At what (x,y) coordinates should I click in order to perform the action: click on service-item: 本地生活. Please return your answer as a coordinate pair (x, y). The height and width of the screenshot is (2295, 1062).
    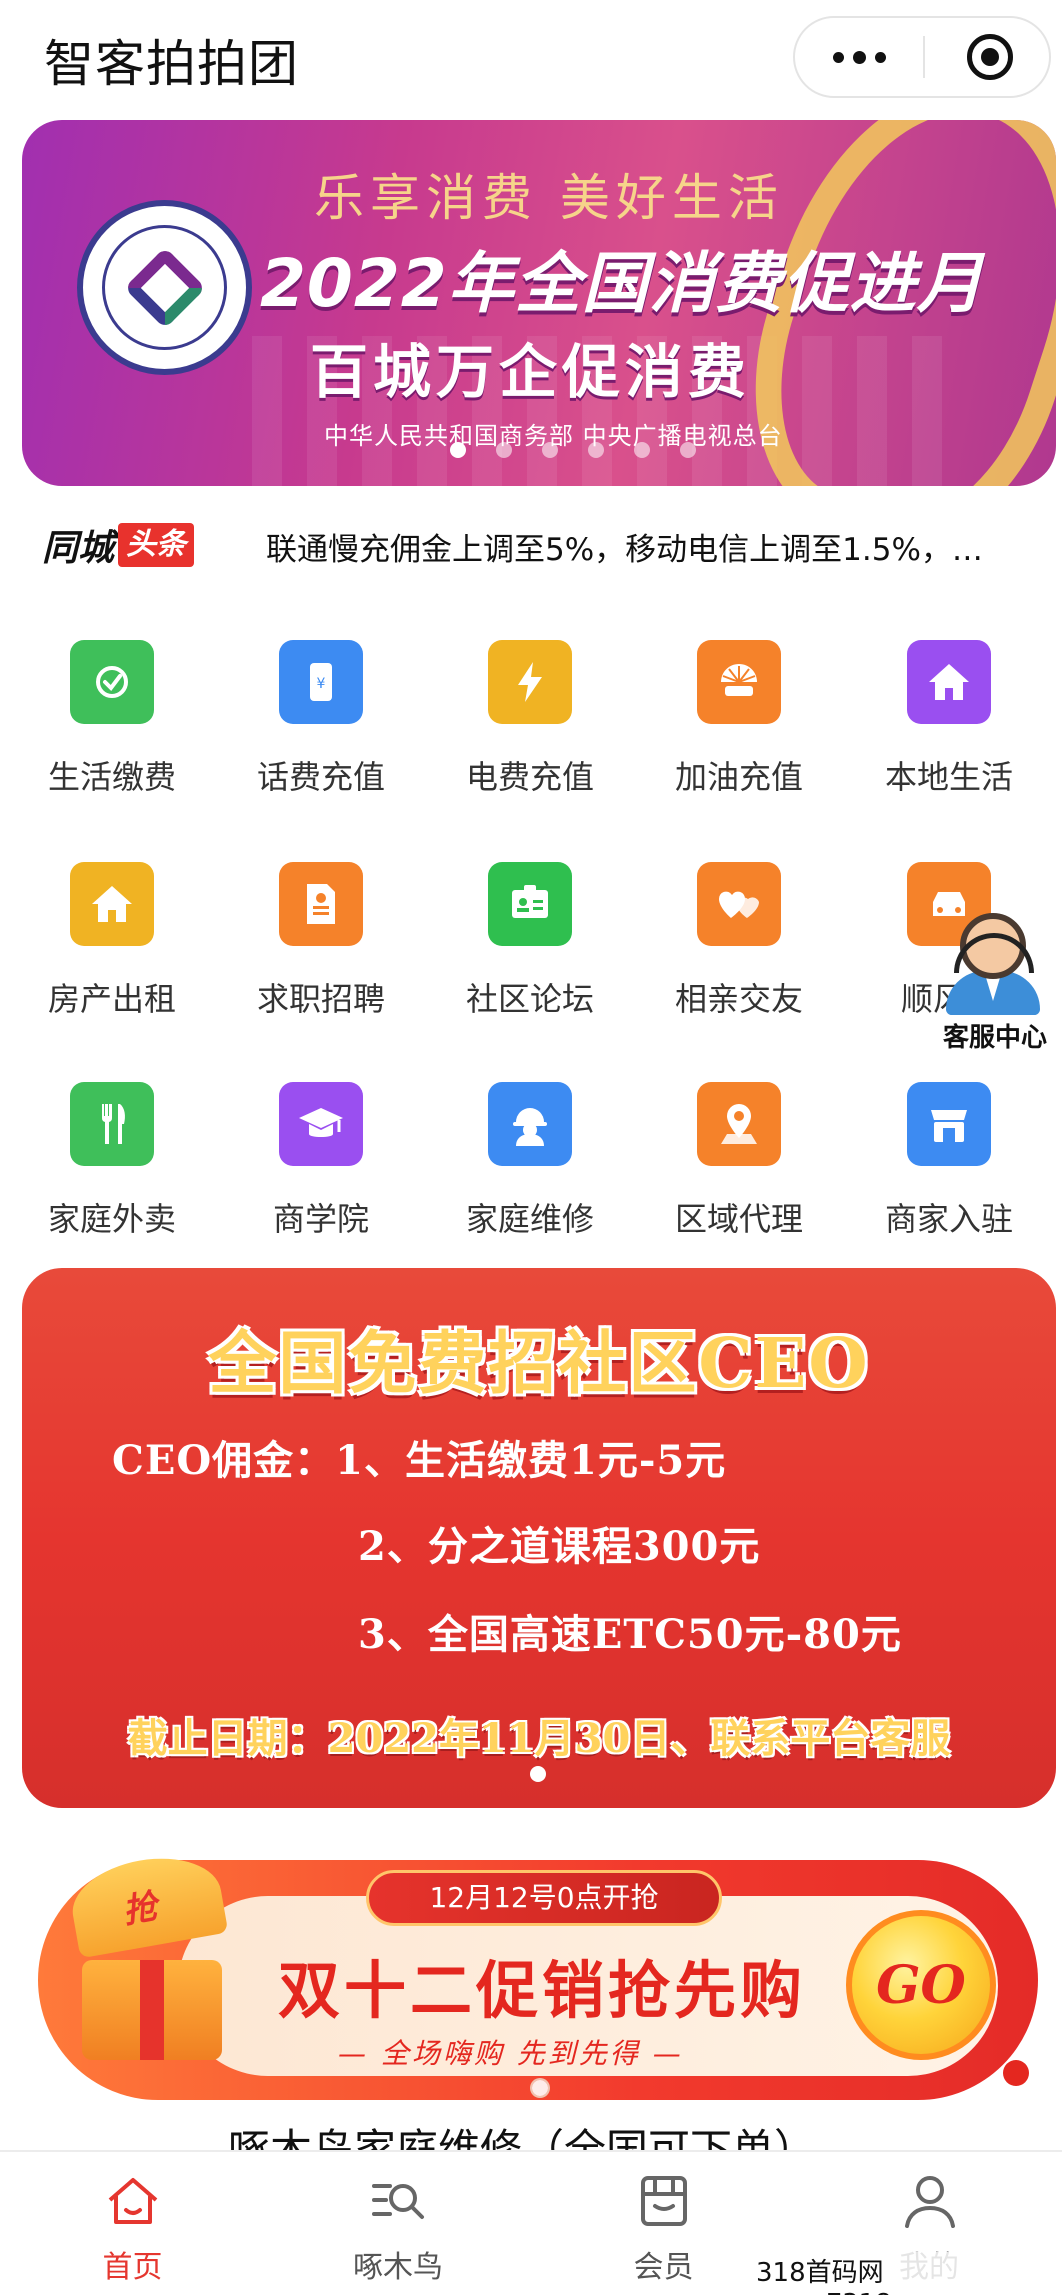
    Looking at the image, I should click on (949, 720).